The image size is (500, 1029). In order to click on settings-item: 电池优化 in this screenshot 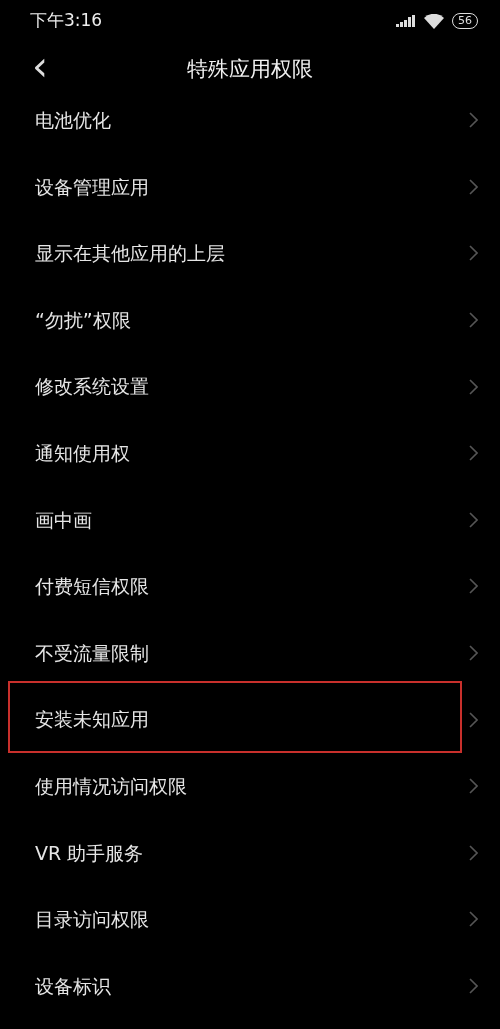, I will do `click(73, 120)`.